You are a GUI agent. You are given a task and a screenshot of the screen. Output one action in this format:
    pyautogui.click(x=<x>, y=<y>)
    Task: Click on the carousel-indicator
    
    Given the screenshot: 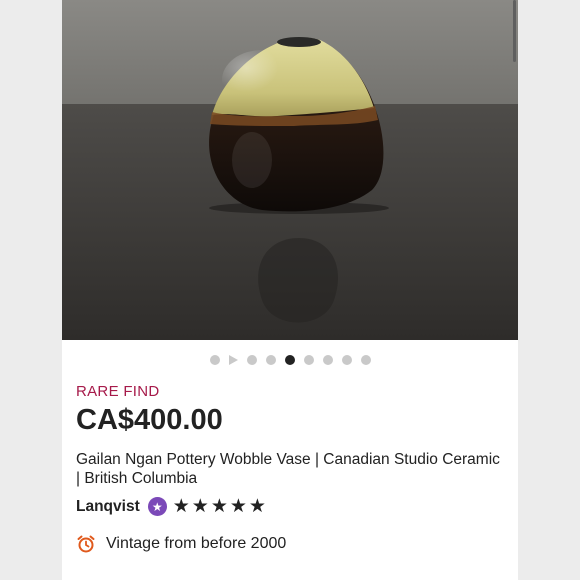 What is the action you would take?
    pyautogui.click(x=290, y=360)
    